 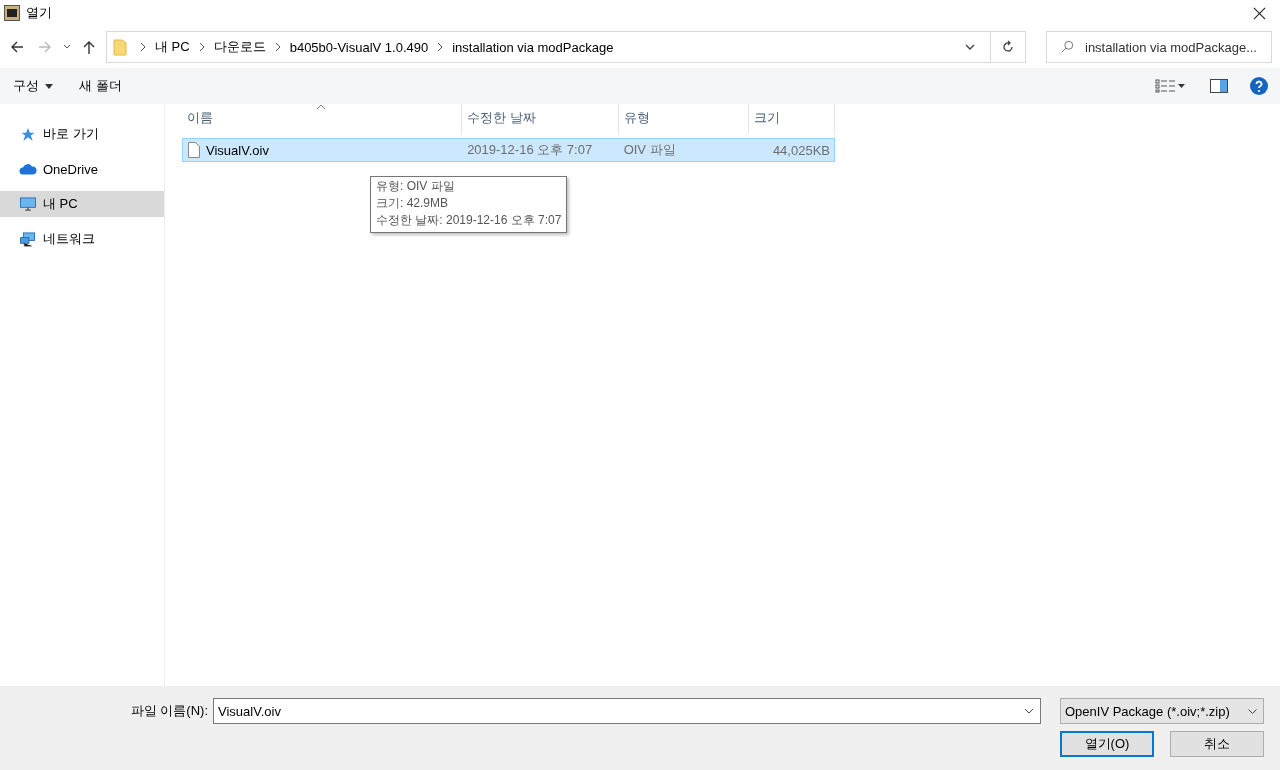 What do you see at coordinates (1219, 86) in the screenshot?
I see `preview-pane-icon` at bounding box center [1219, 86].